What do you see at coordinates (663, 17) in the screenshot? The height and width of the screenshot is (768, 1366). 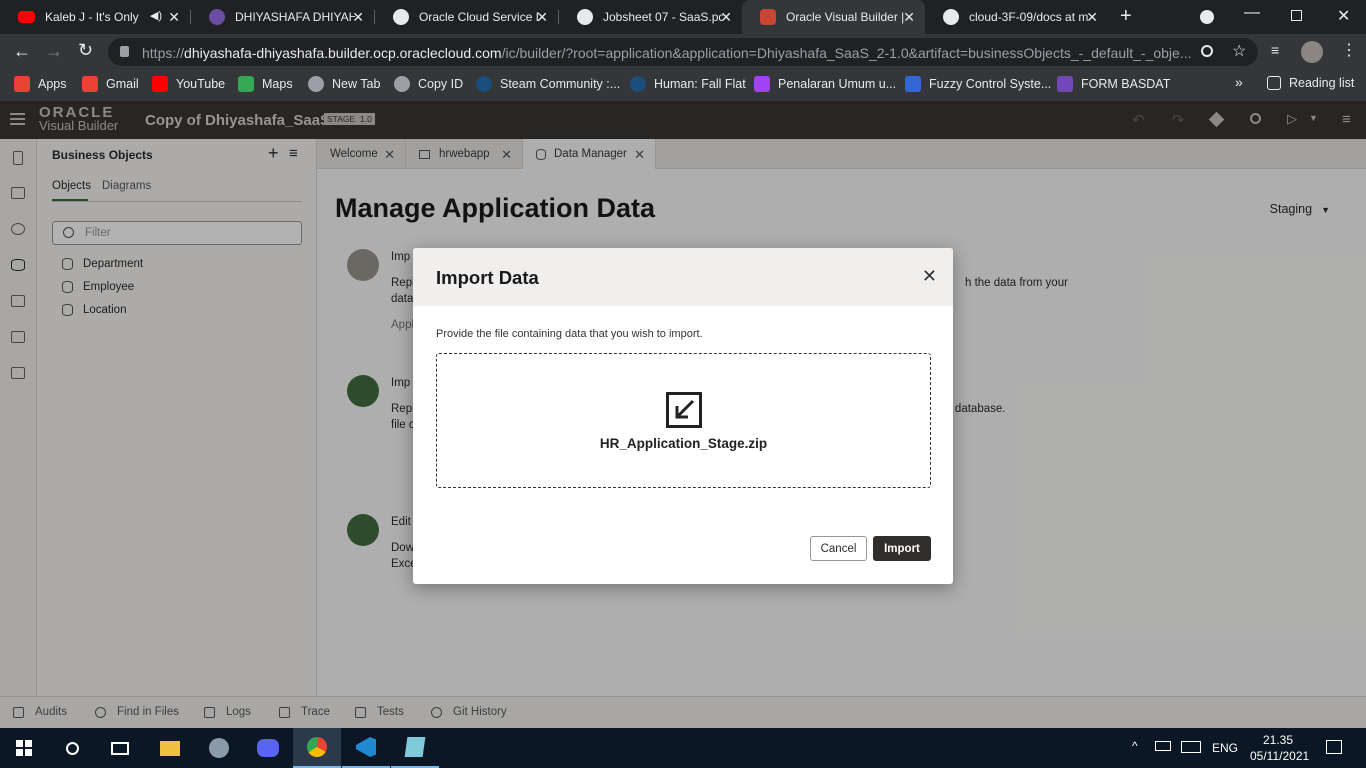 I see `tab-title: Jobsheet 07 - SaaS.pdf` at bounding box center [663, 17].